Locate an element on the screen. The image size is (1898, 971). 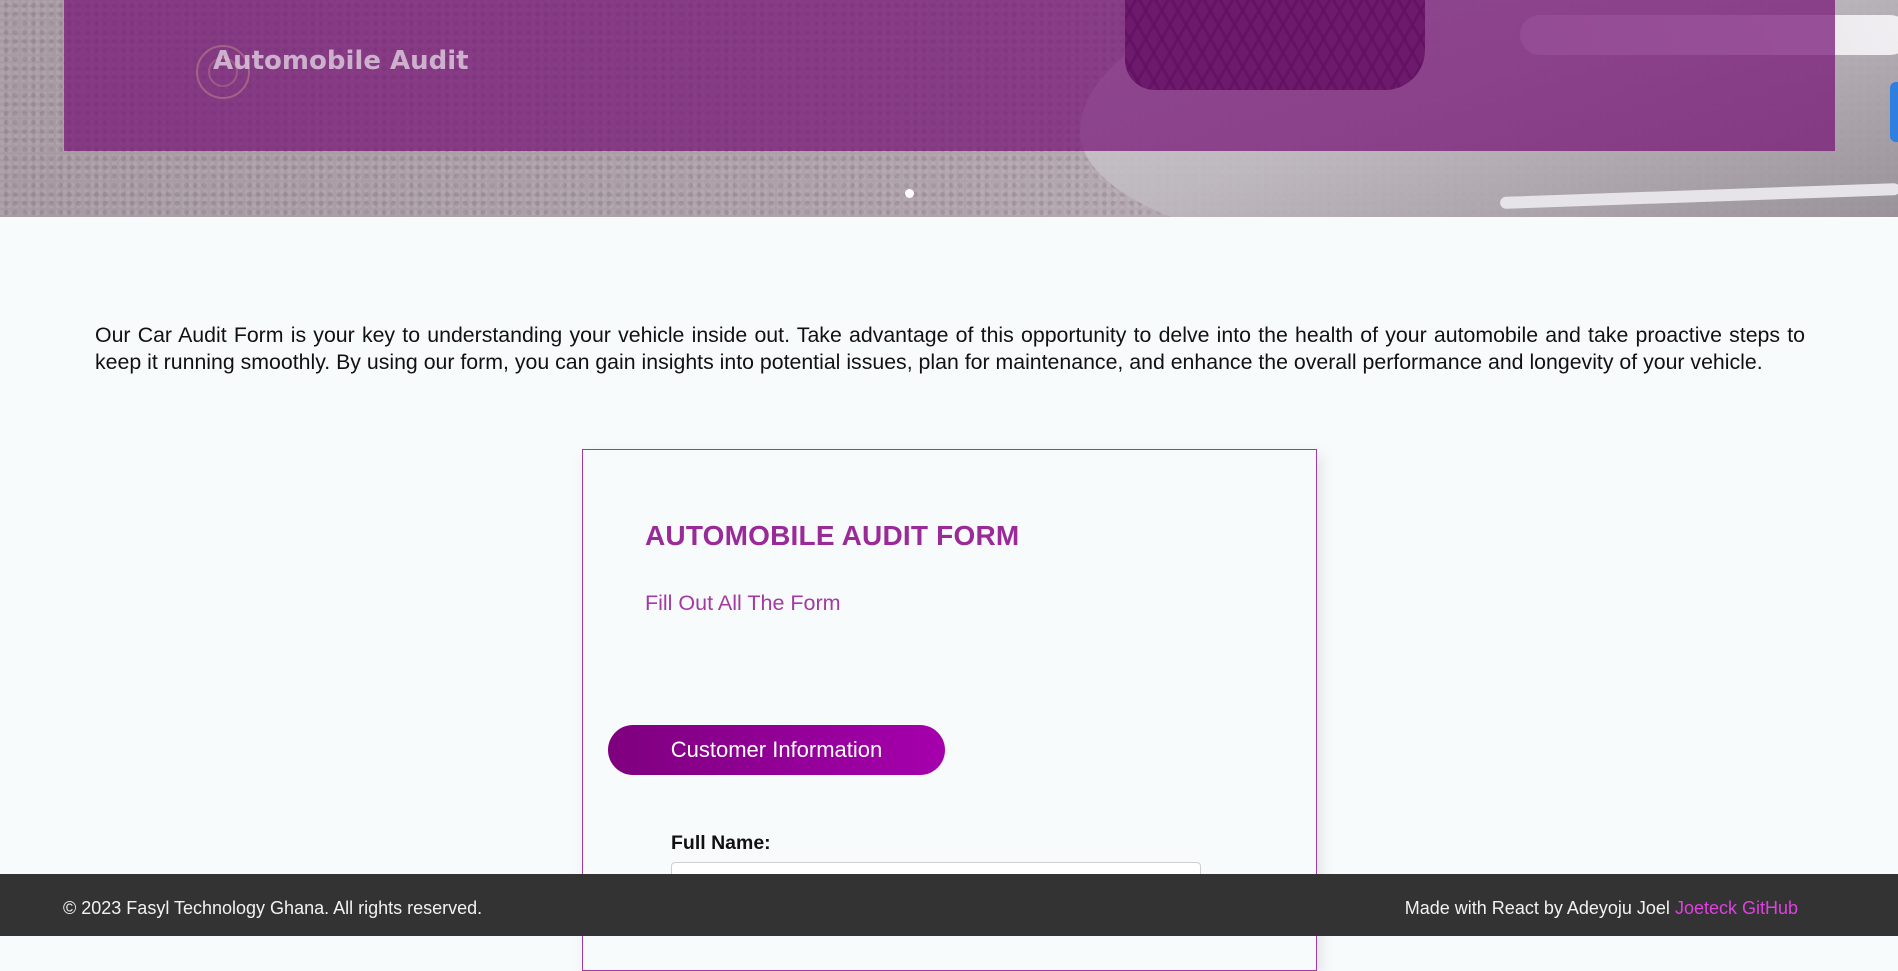
customer-information-tab: Customer Information is located at coordinates (776, 750).